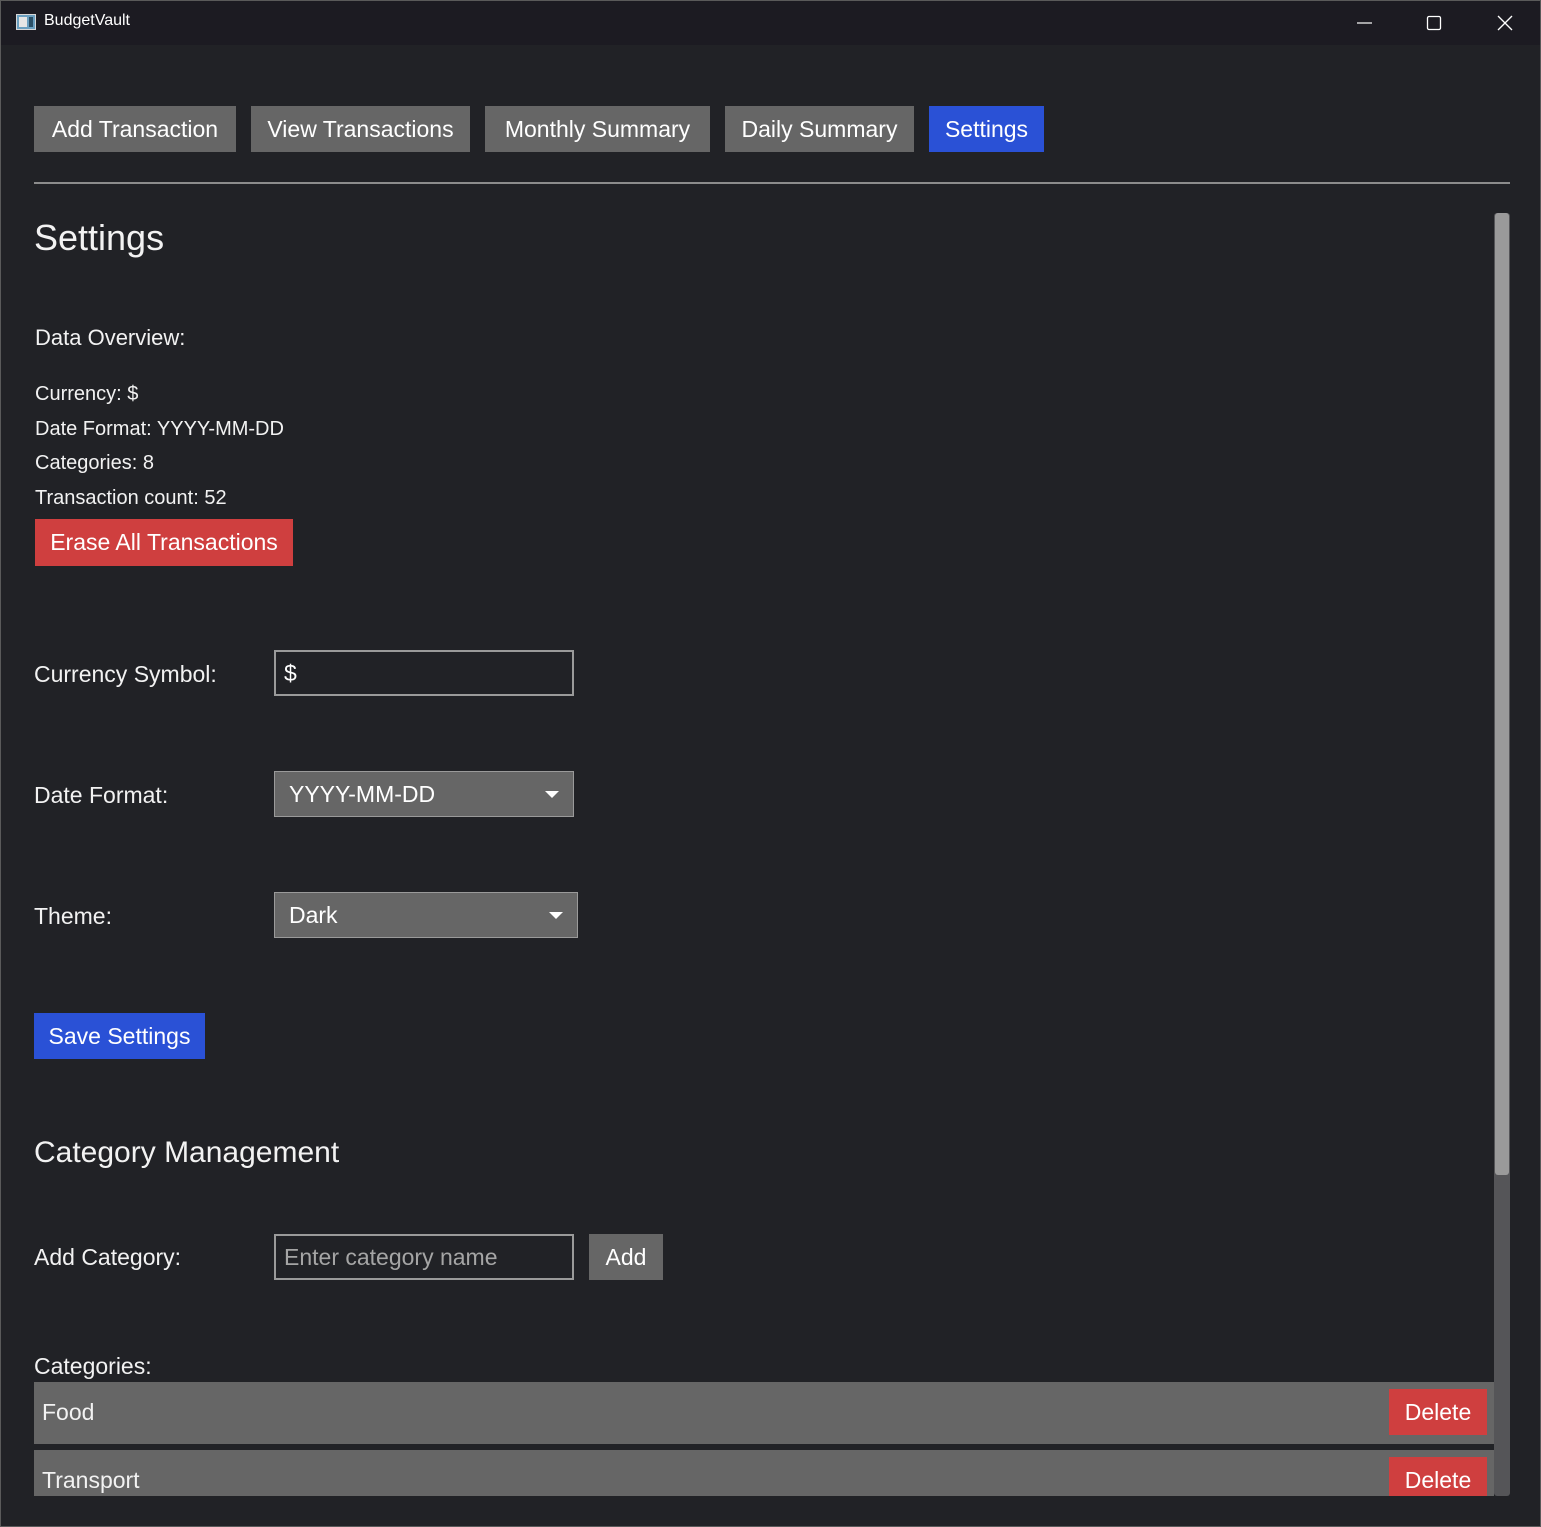 Image resolution: width=1541 pixels, height=1527 pixels. I want to click on theme-selected: Dark, so click(313, 914).